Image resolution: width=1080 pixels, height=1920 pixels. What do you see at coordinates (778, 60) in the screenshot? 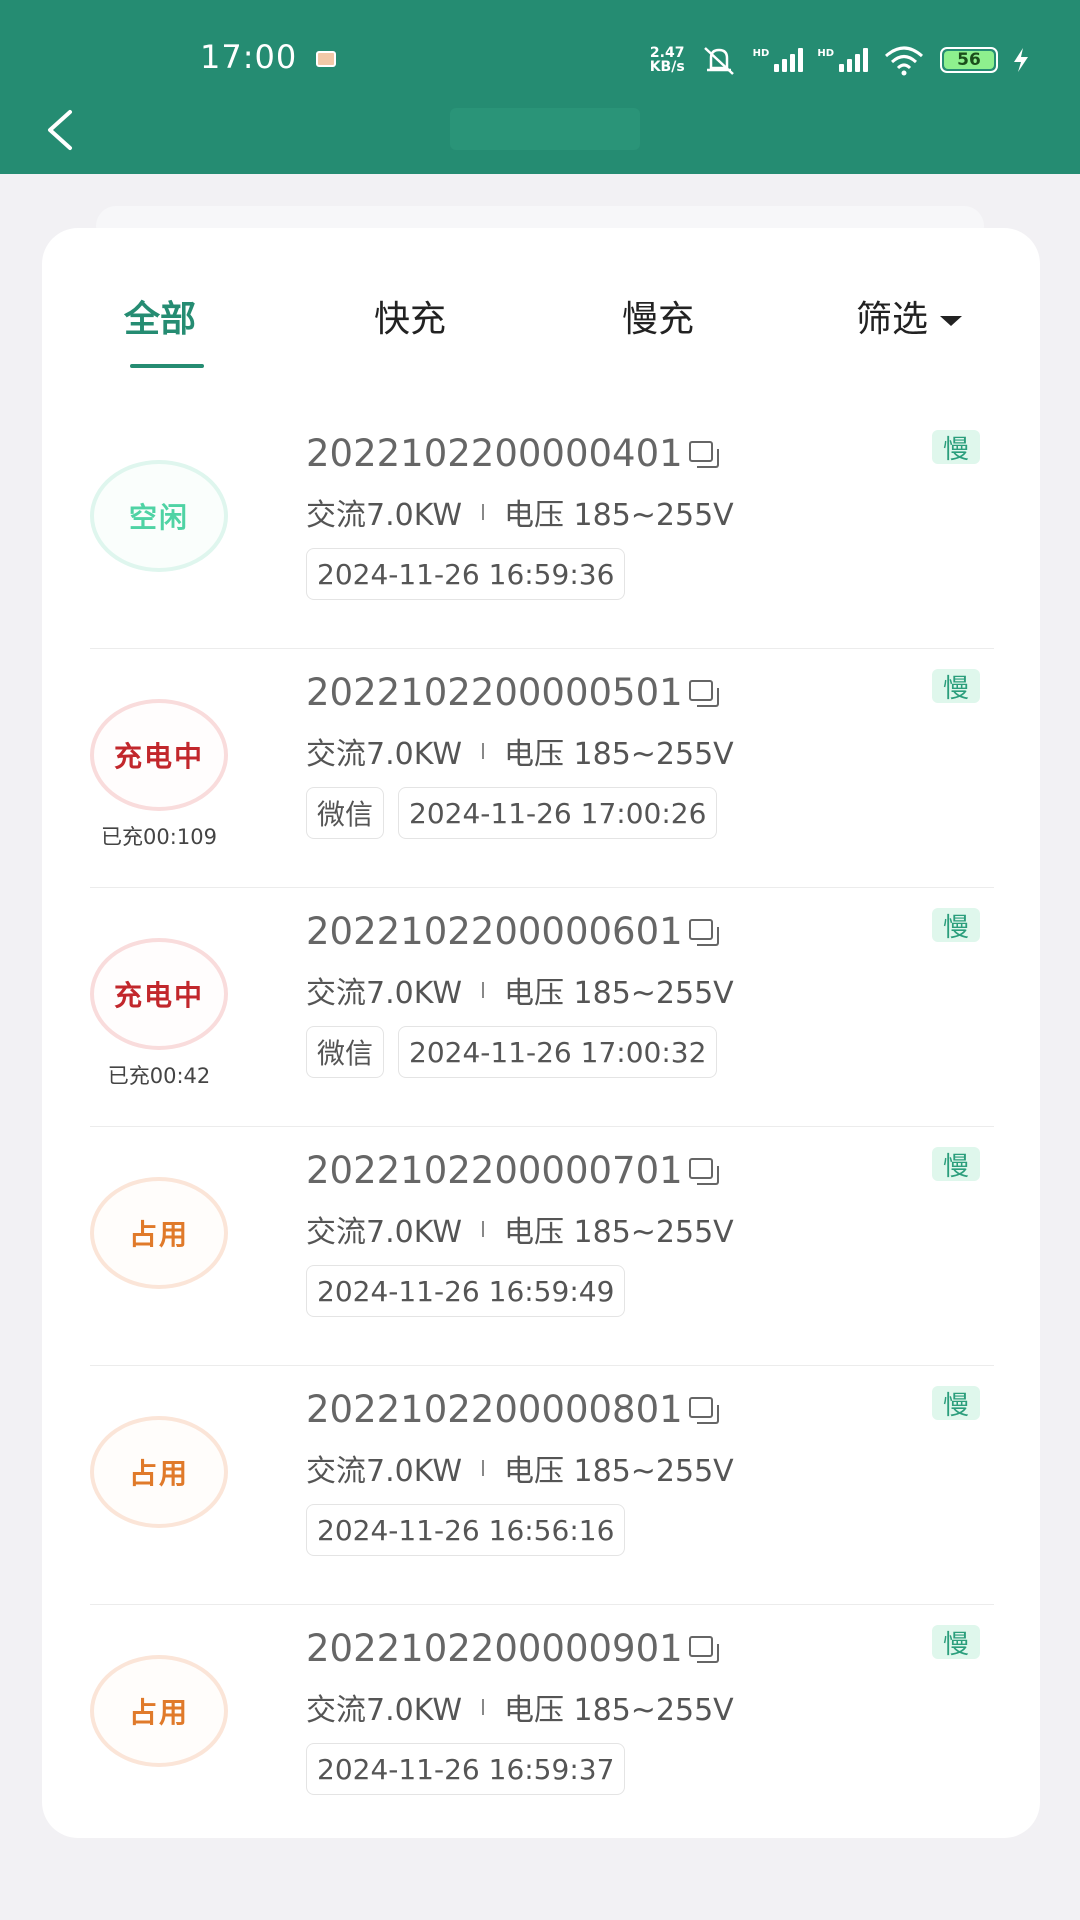
I see `signal-1-icon: HD` at bounding box center [778, 60].